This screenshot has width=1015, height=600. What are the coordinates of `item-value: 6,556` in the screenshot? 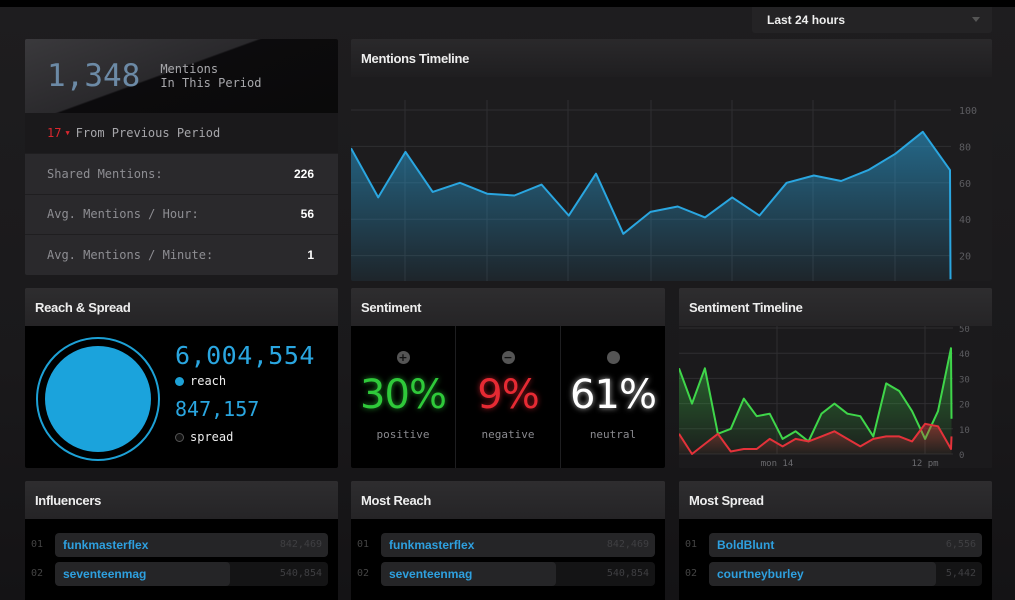 It's located at (960, 544).